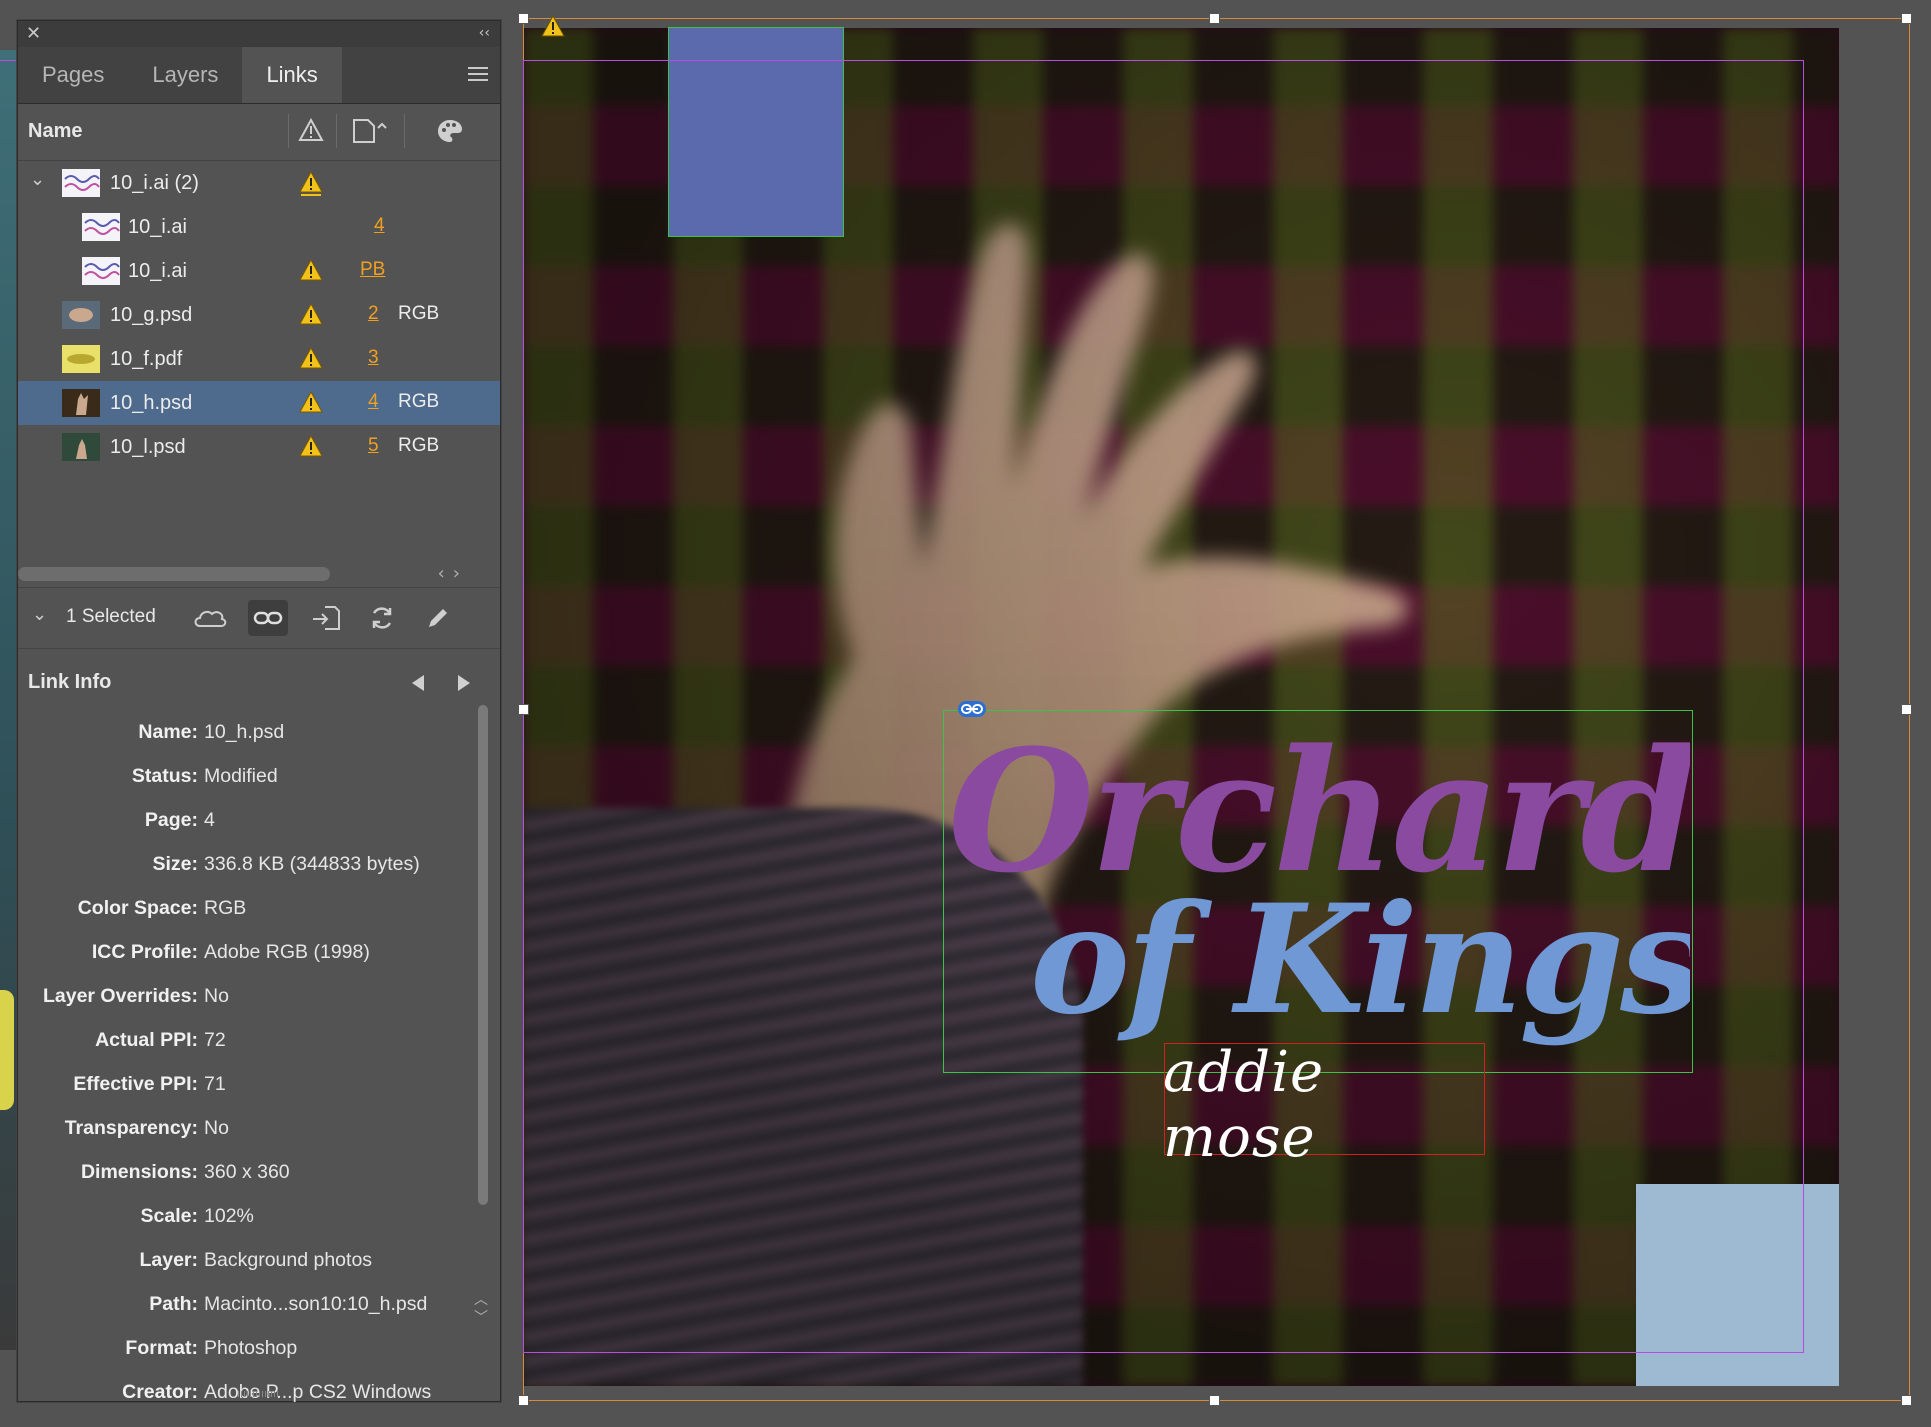 The image size is (1931, 1427). What do you see at coordinates (259, 447) in the screenshot?
I see `list-item: 10_l.psd 5 RGB` at bounding box center [259, 447].